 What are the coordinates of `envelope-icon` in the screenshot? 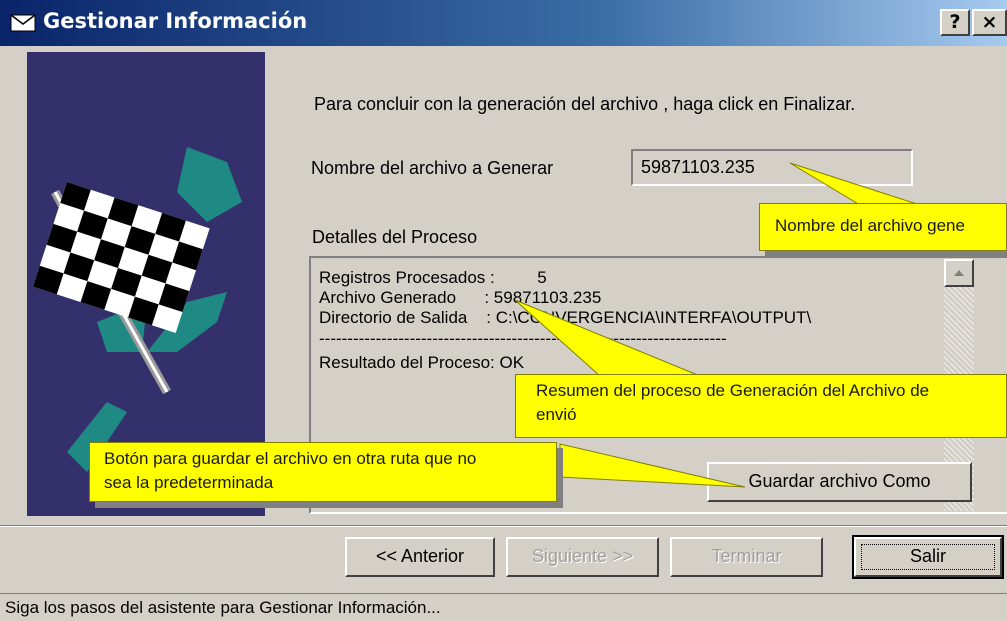 It's located at (23, 25).